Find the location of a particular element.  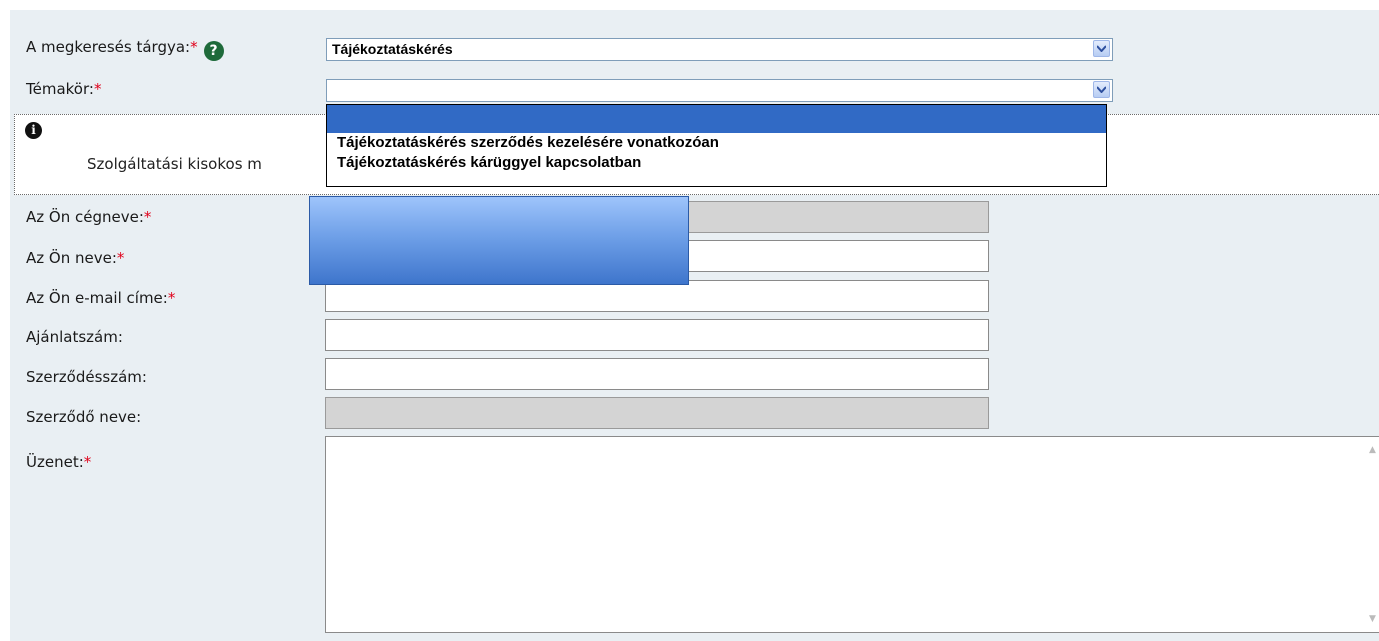

contract-number-label: Szerződésszám: is located at coordinates (86, 377).